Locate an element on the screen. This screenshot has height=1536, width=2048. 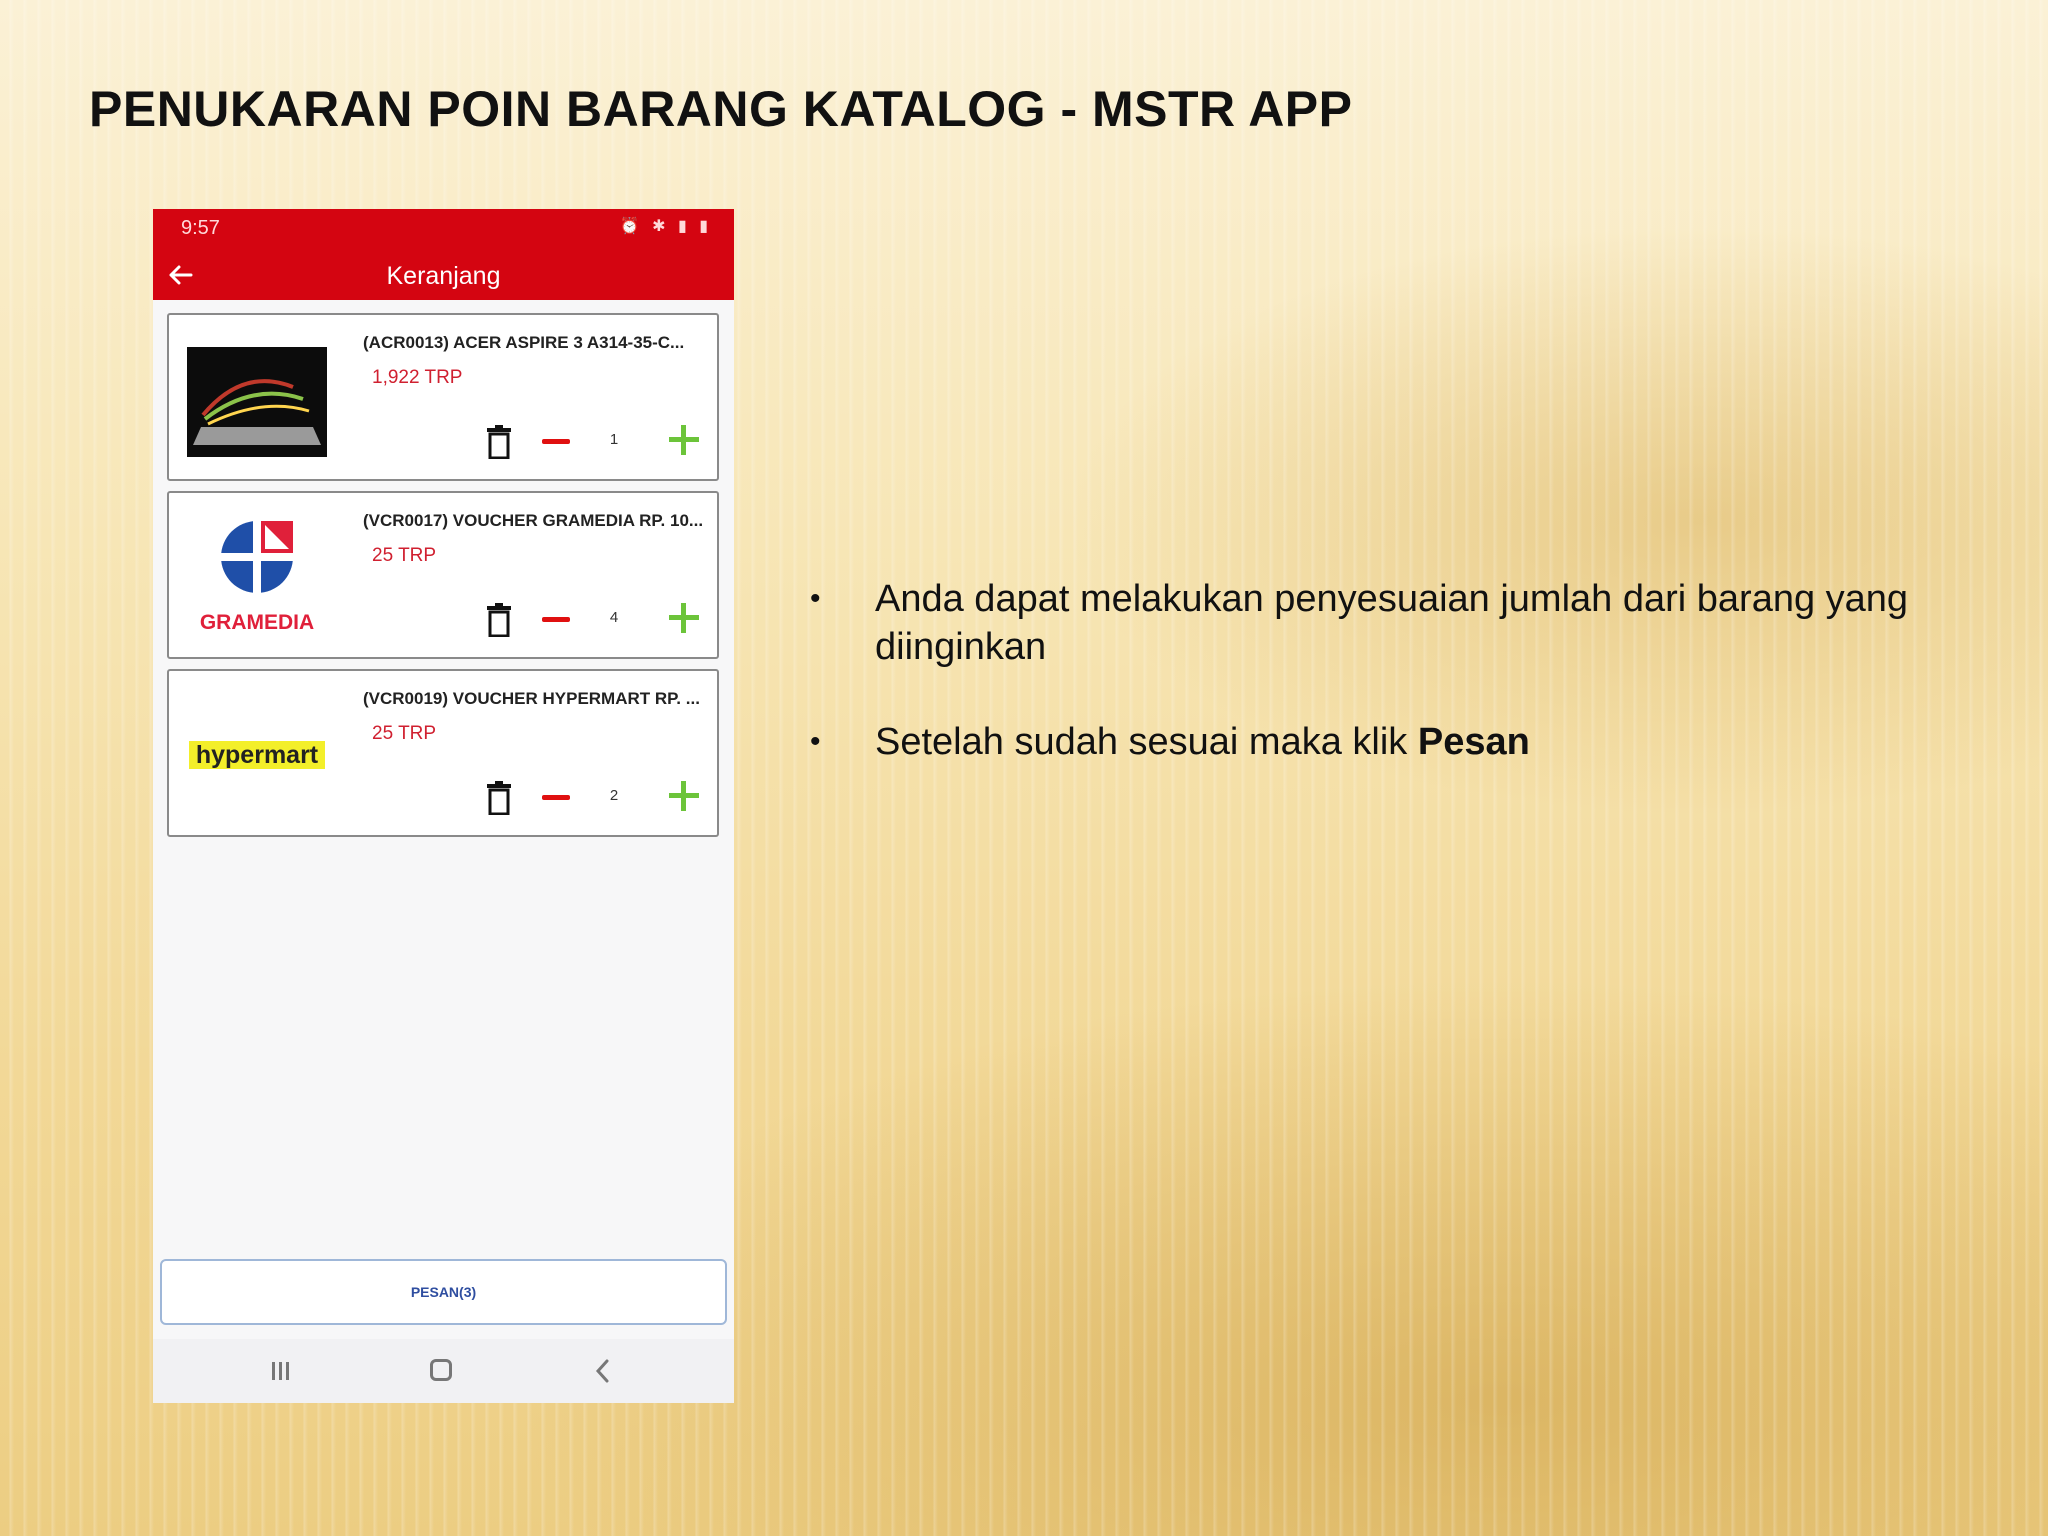
quantity-value: 1 is located at coordinates (614, 439).